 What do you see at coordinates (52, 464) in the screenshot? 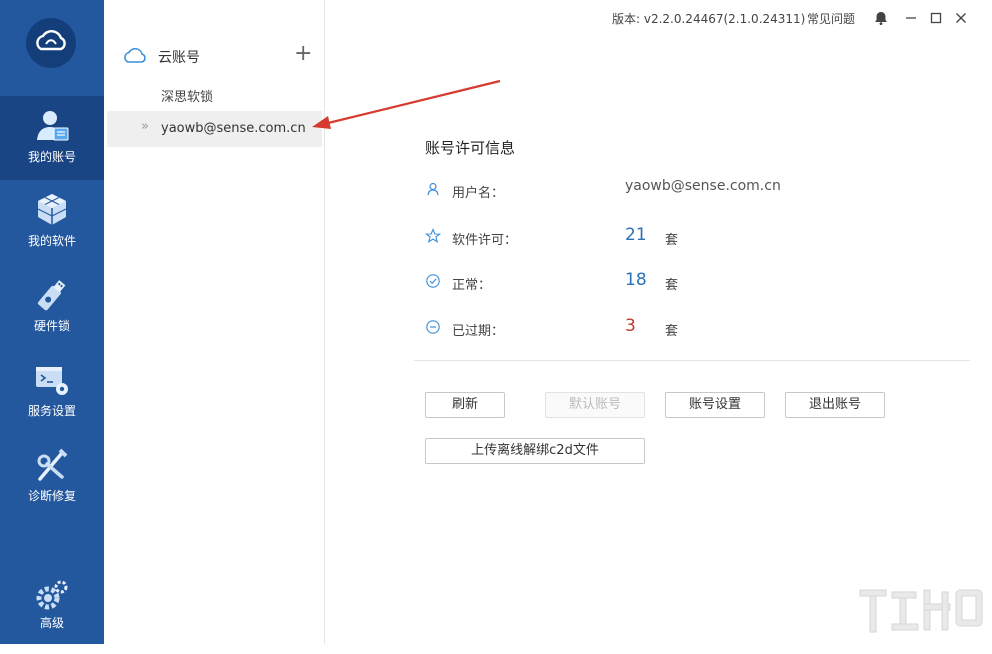
I see `wrench-screwdriver-icon` at bounding box center [52, 464].